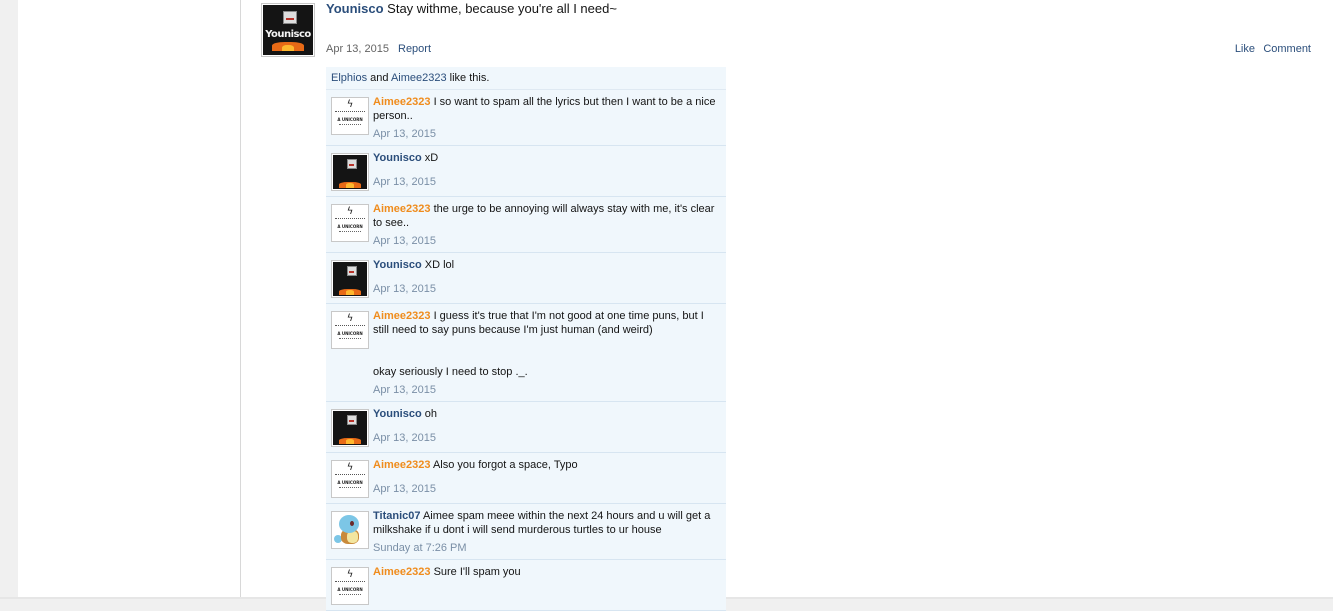  I want to click on squirtle-turtle-icon, so click(350, 530).